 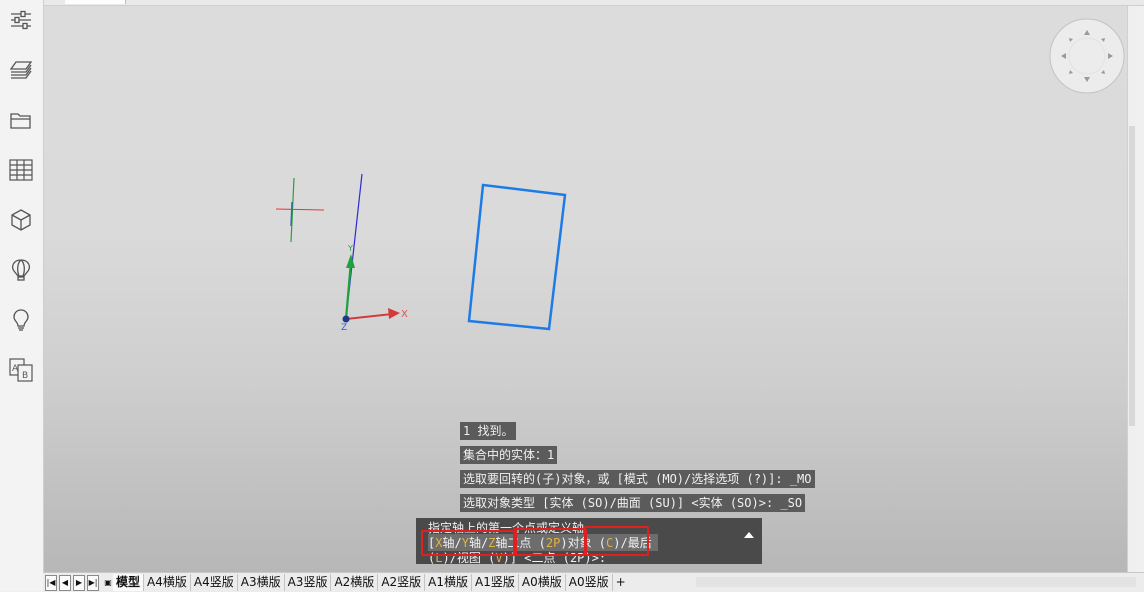 I want to click on ucs-axes-icon: Z X Y, so click(x=374, y=253).